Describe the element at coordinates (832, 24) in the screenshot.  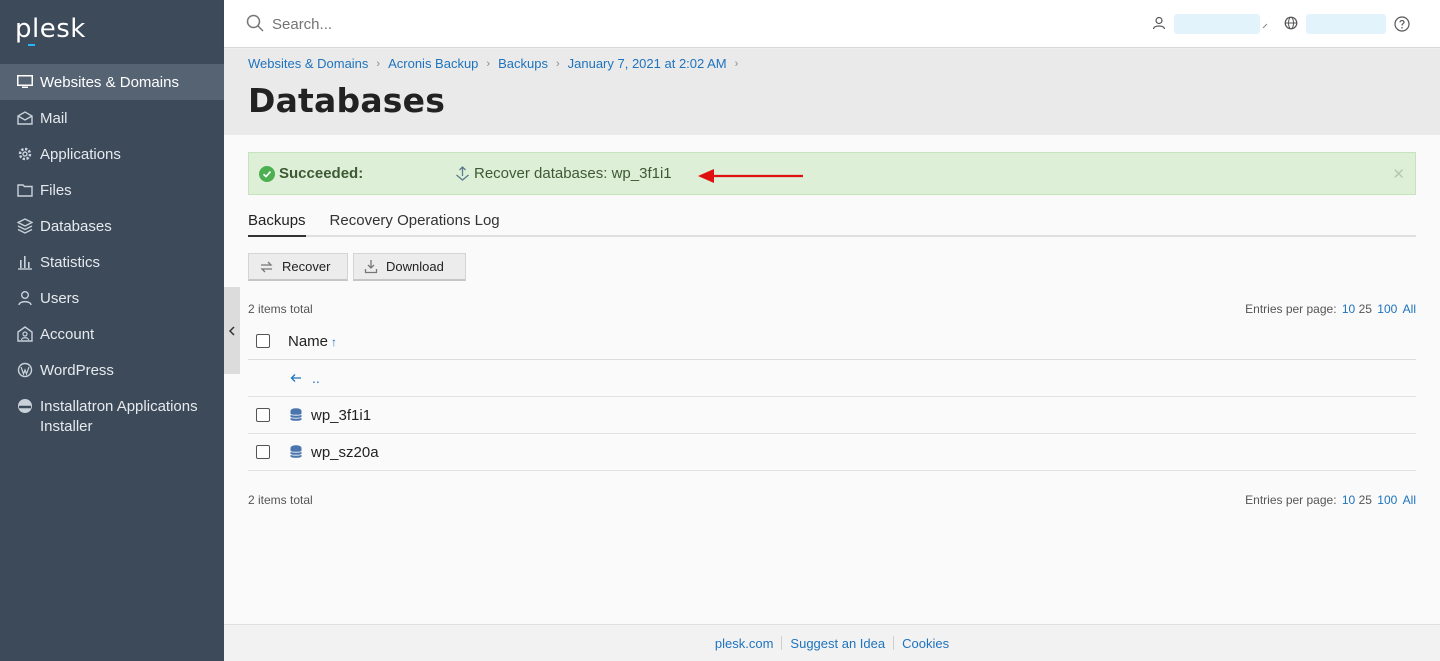
I see `top-bar` at that location.